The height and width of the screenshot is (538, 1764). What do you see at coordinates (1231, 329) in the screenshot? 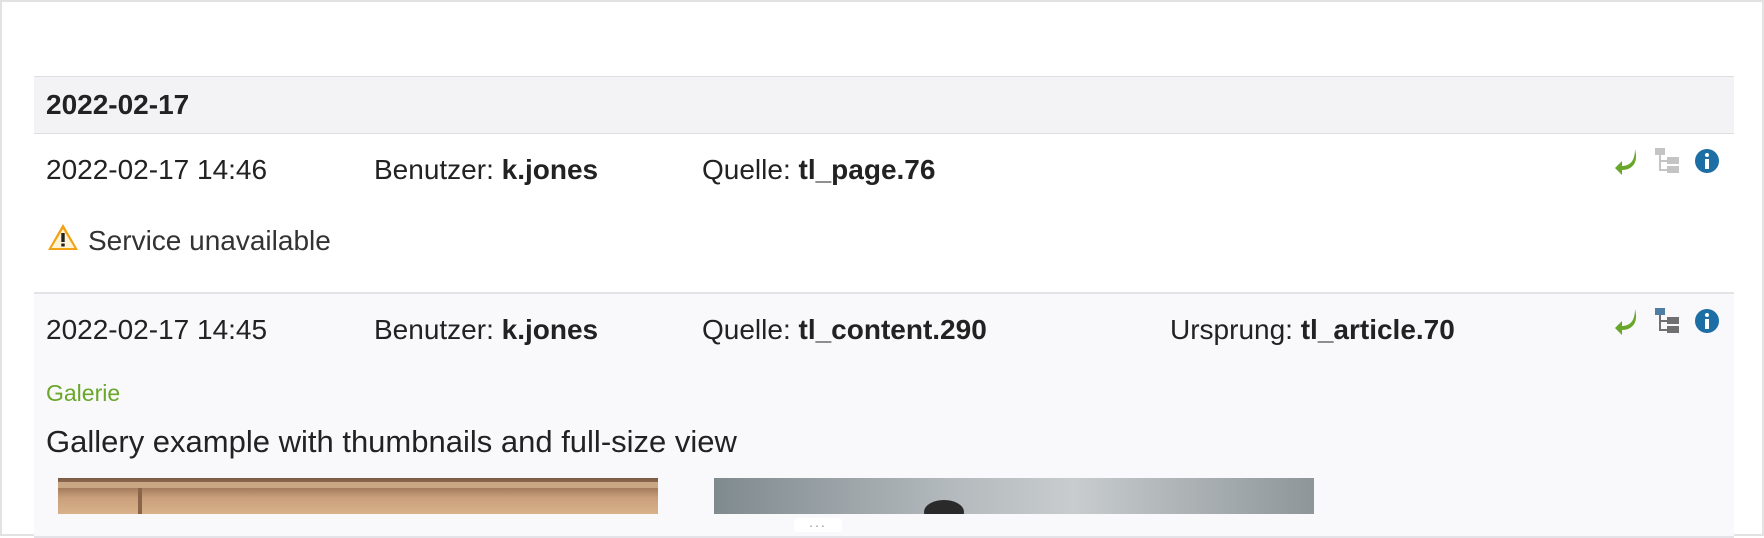
I see `origin-label: Ursprung:` at bounding box center [1231, 329].